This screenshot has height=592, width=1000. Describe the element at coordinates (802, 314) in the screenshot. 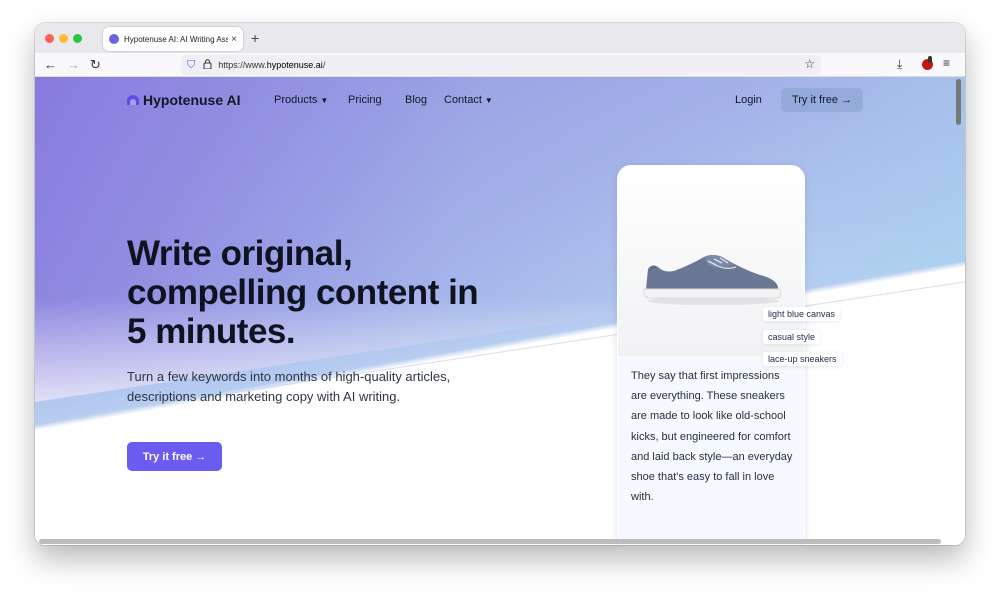

I see `keyword-tag: light blue canvas` at that location.